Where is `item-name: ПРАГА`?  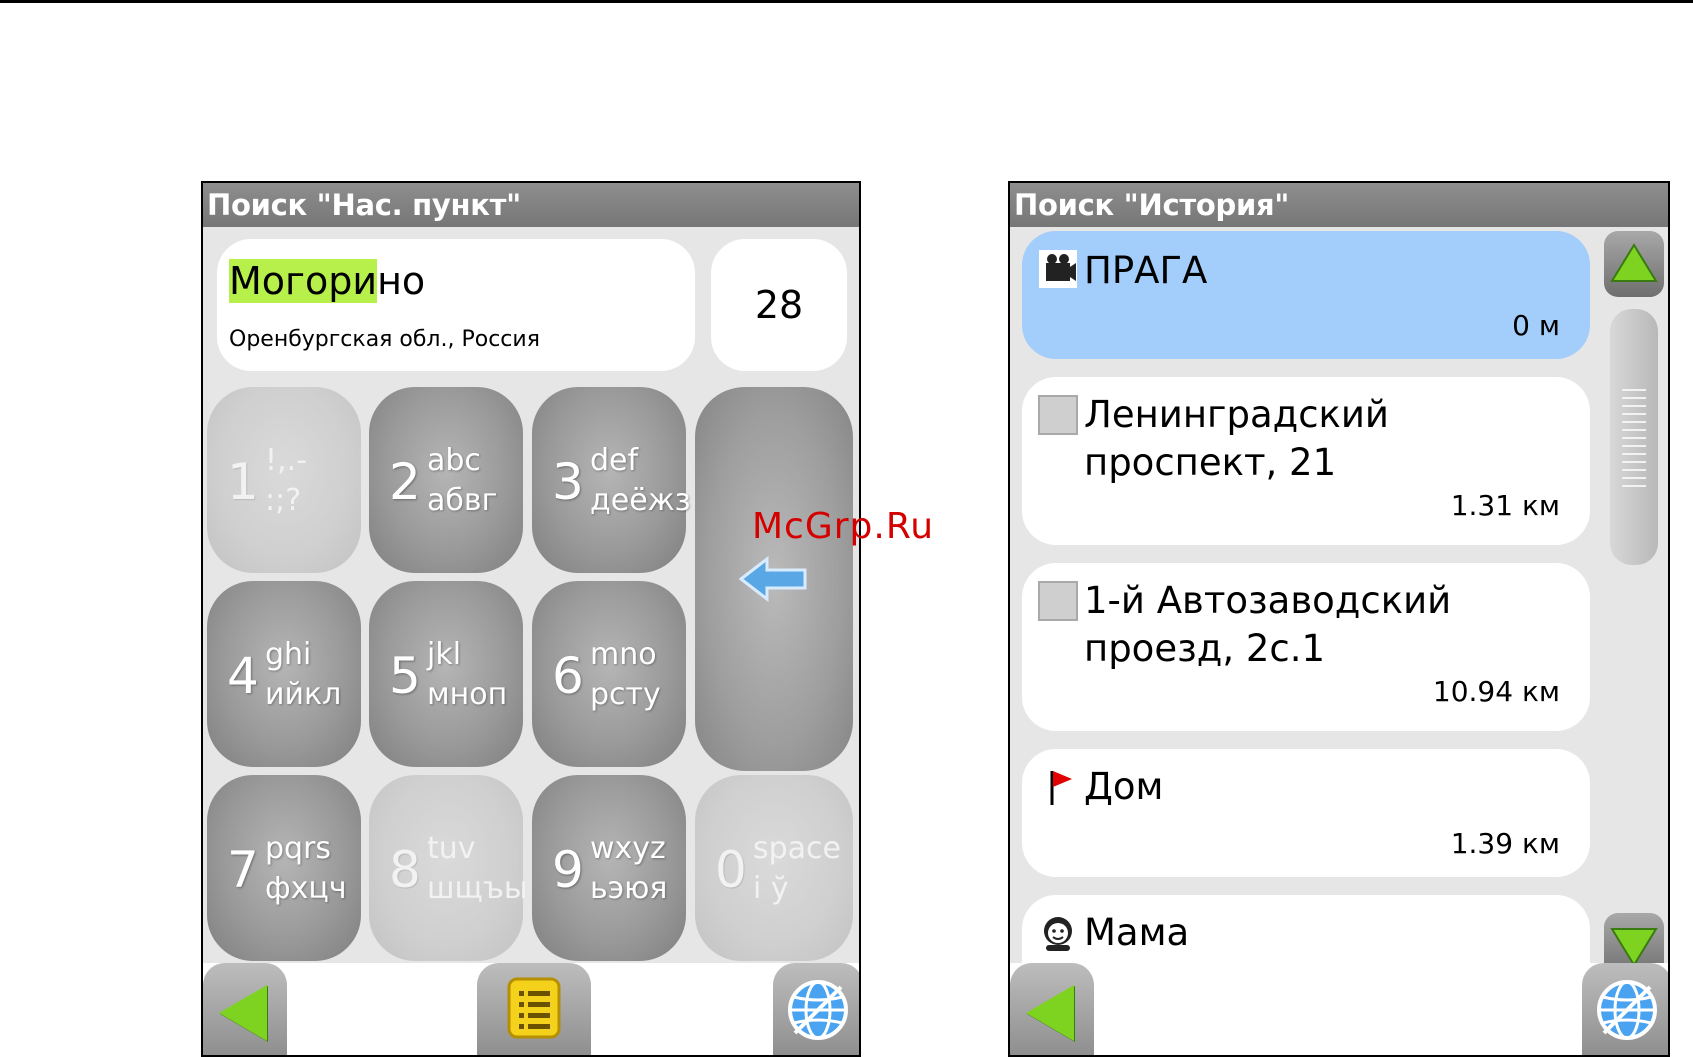
item-name: ПРАГА is located at coordinates (1146, 270).